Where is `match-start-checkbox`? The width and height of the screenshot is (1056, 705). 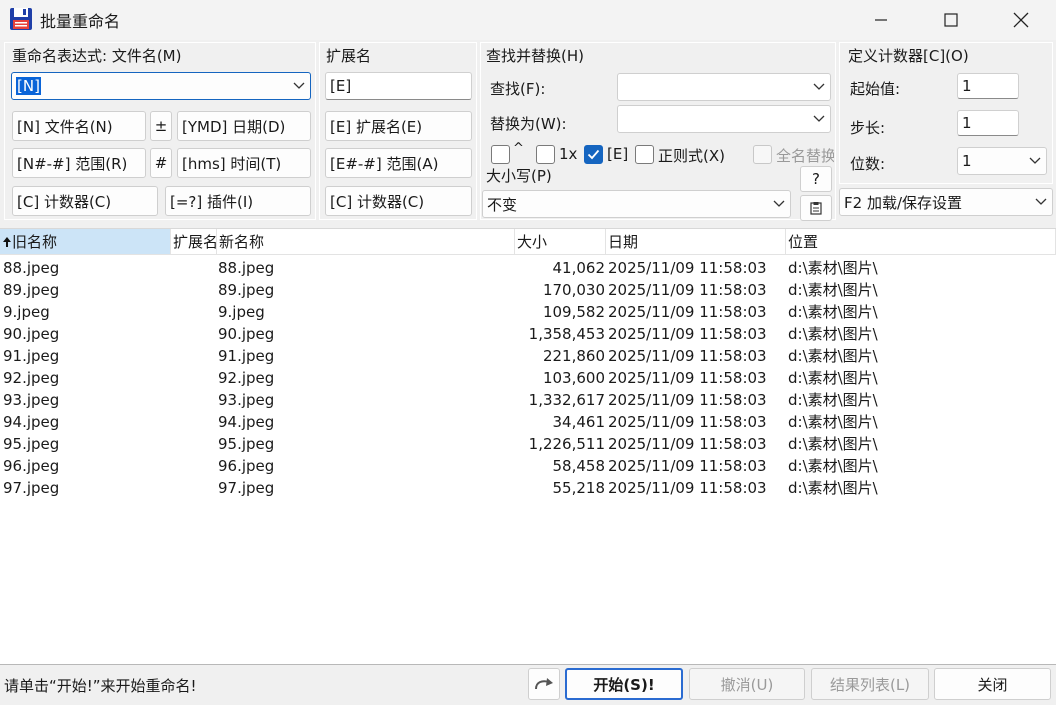 match-start-checkbox is located at coordinates (500, 154).